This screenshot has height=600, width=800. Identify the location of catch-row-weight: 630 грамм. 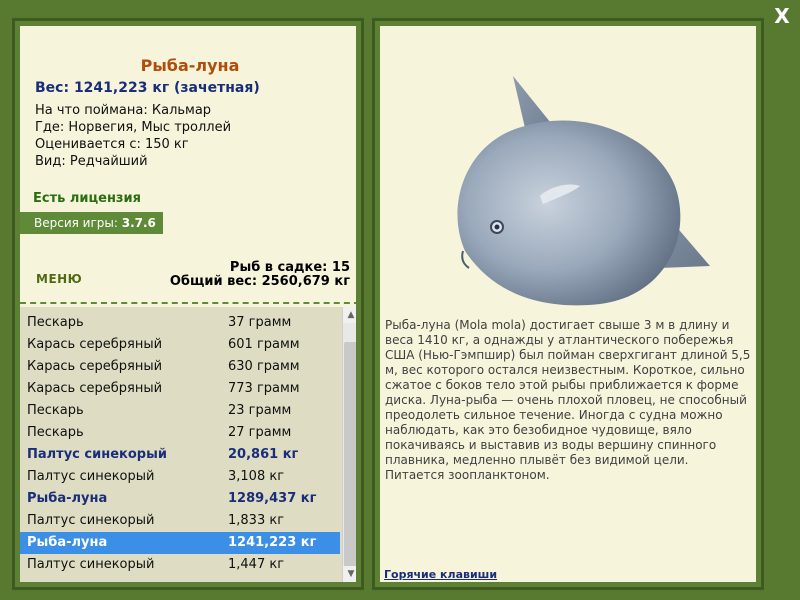
(264, 366).